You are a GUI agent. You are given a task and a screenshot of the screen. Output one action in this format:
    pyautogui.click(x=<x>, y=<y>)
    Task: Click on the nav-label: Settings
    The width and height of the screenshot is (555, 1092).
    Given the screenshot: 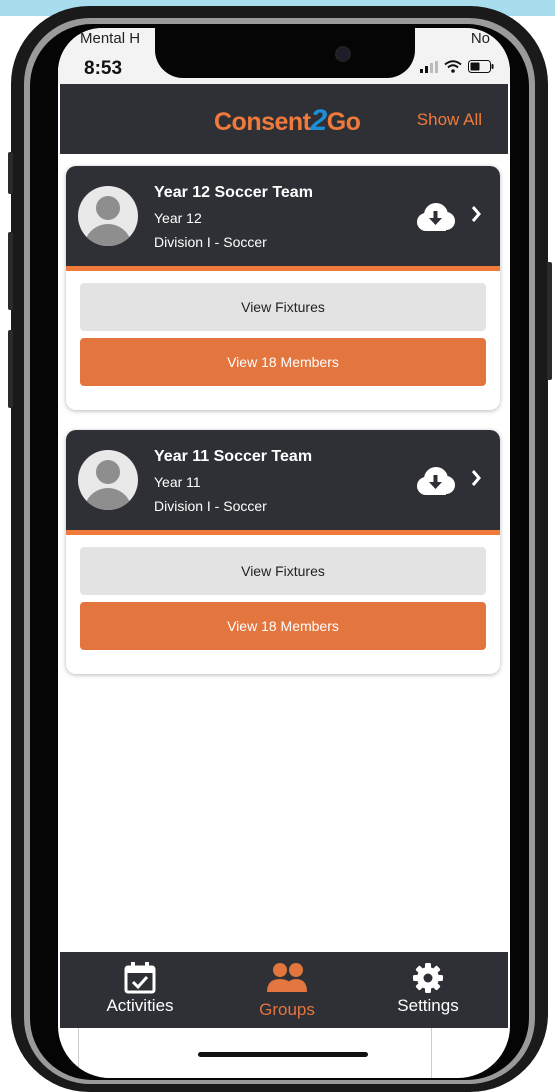 What is the action you would take?
    pyautogui.click(x=428, y=1005)
    